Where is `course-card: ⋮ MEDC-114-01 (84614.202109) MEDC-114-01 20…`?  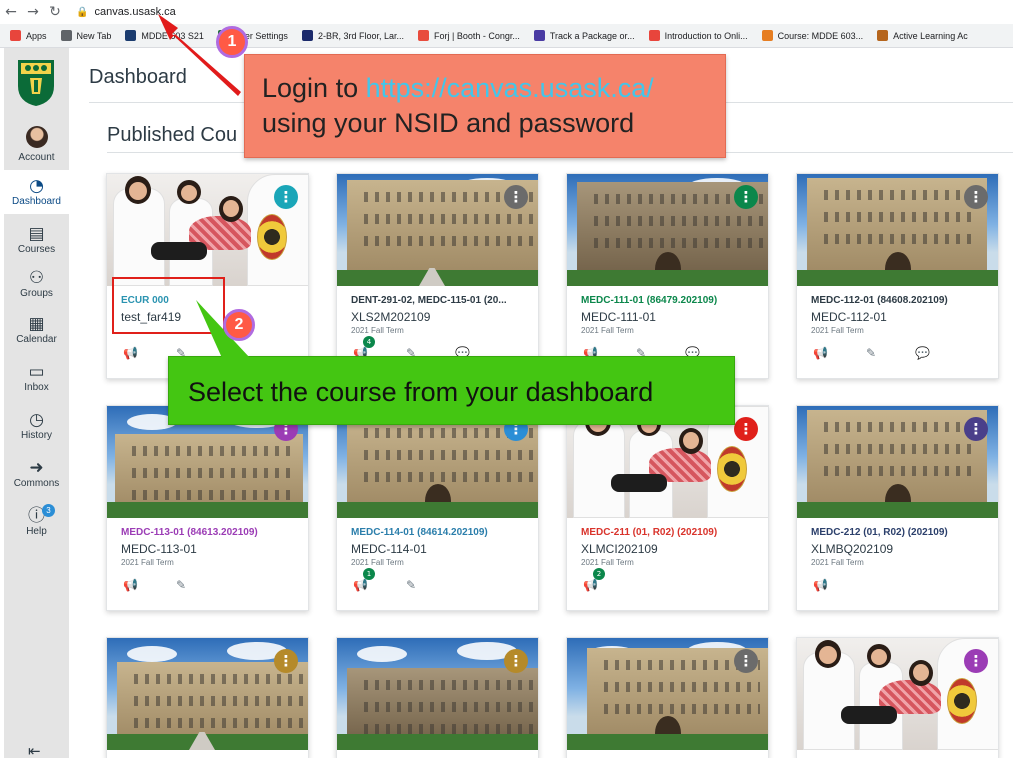 course-card: ⋮ MEDC-114-01 (84614.202109) MEDC-114-01 20… is located at coordinates (437, 508).